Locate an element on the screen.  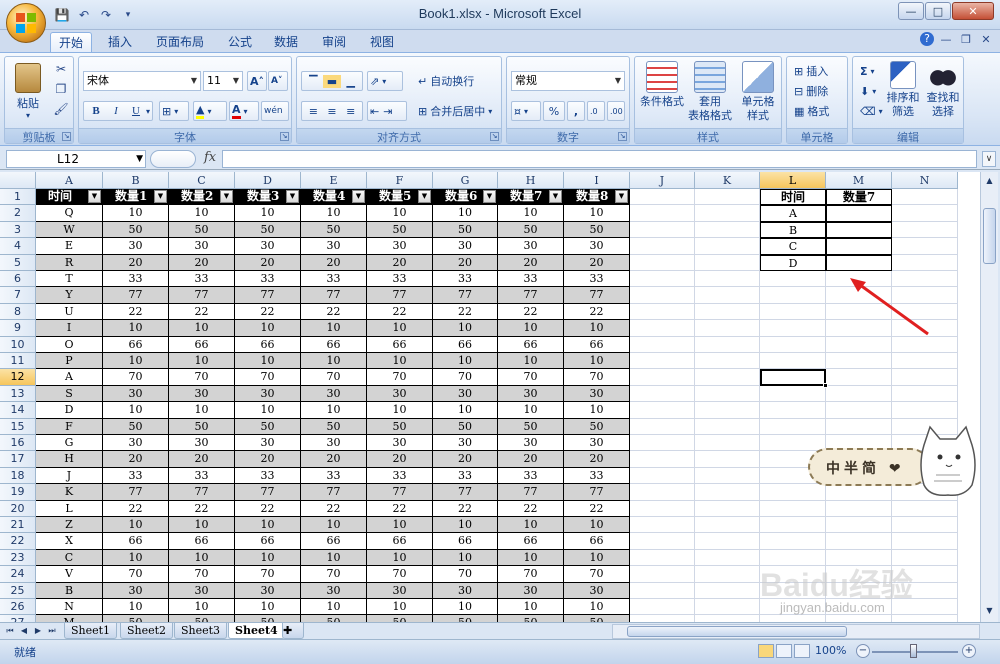
row-header-23: 23 is located at coordinates (18, 558).